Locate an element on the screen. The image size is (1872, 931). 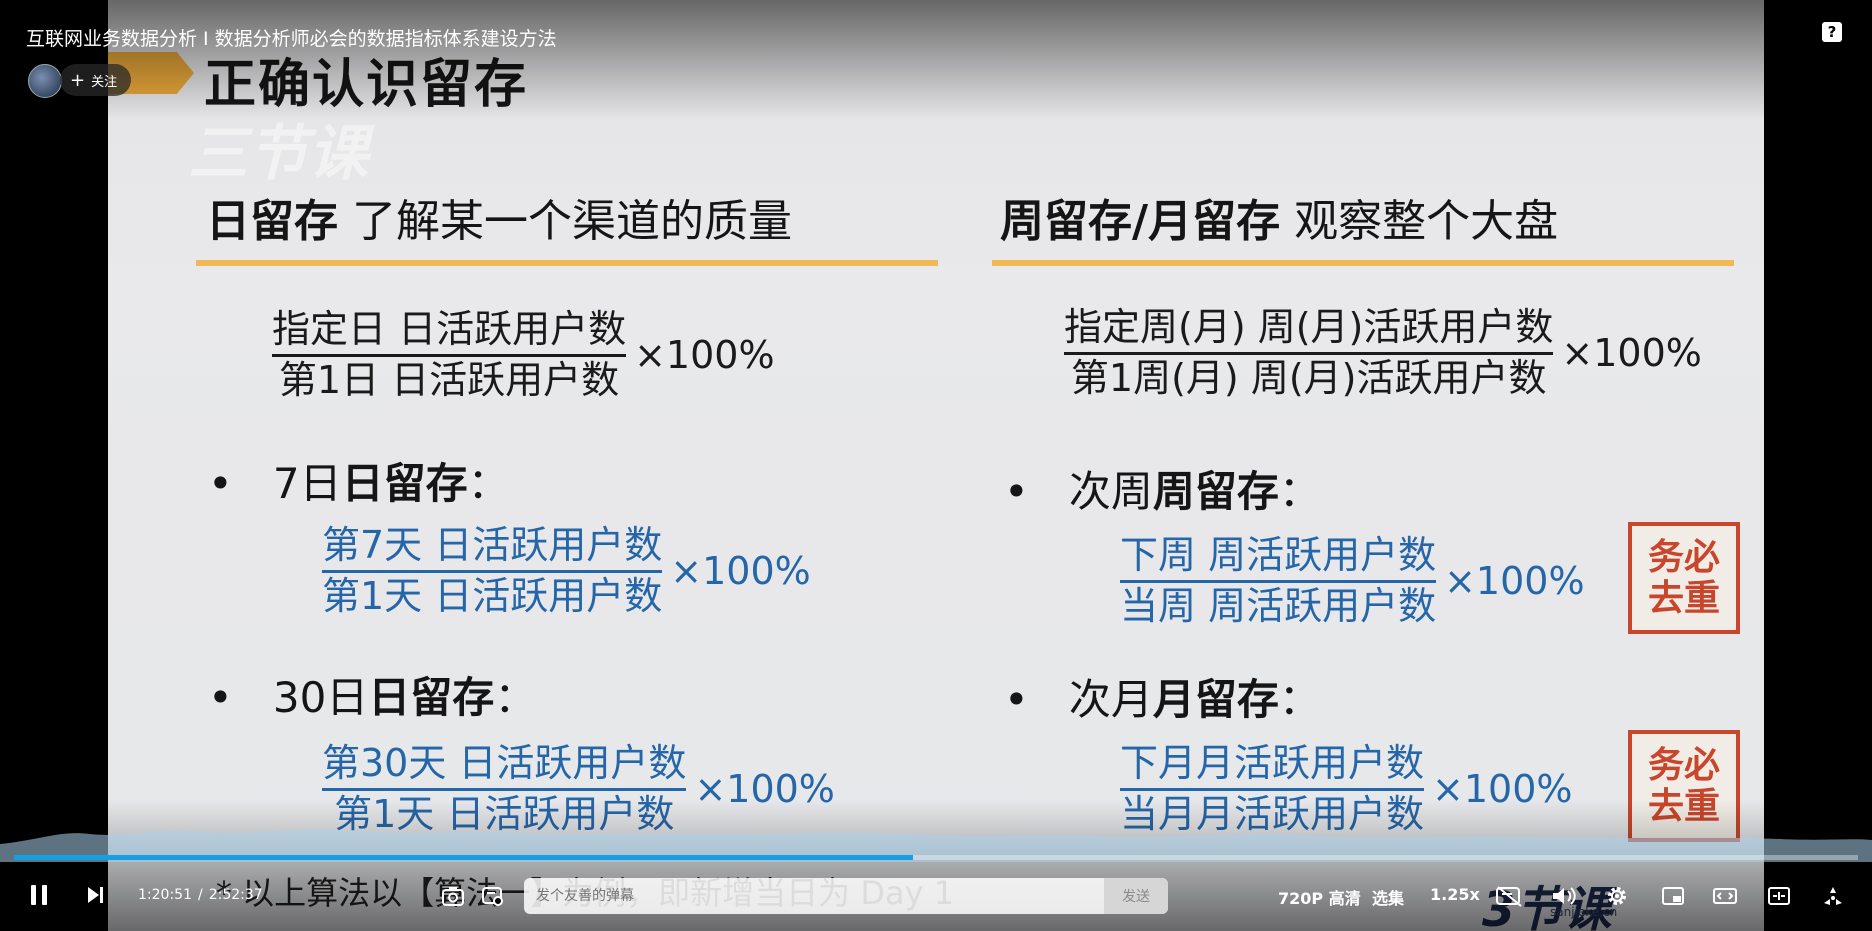
right-bullet-month: • 次月月留存： is located at coordinates (1162, 696).